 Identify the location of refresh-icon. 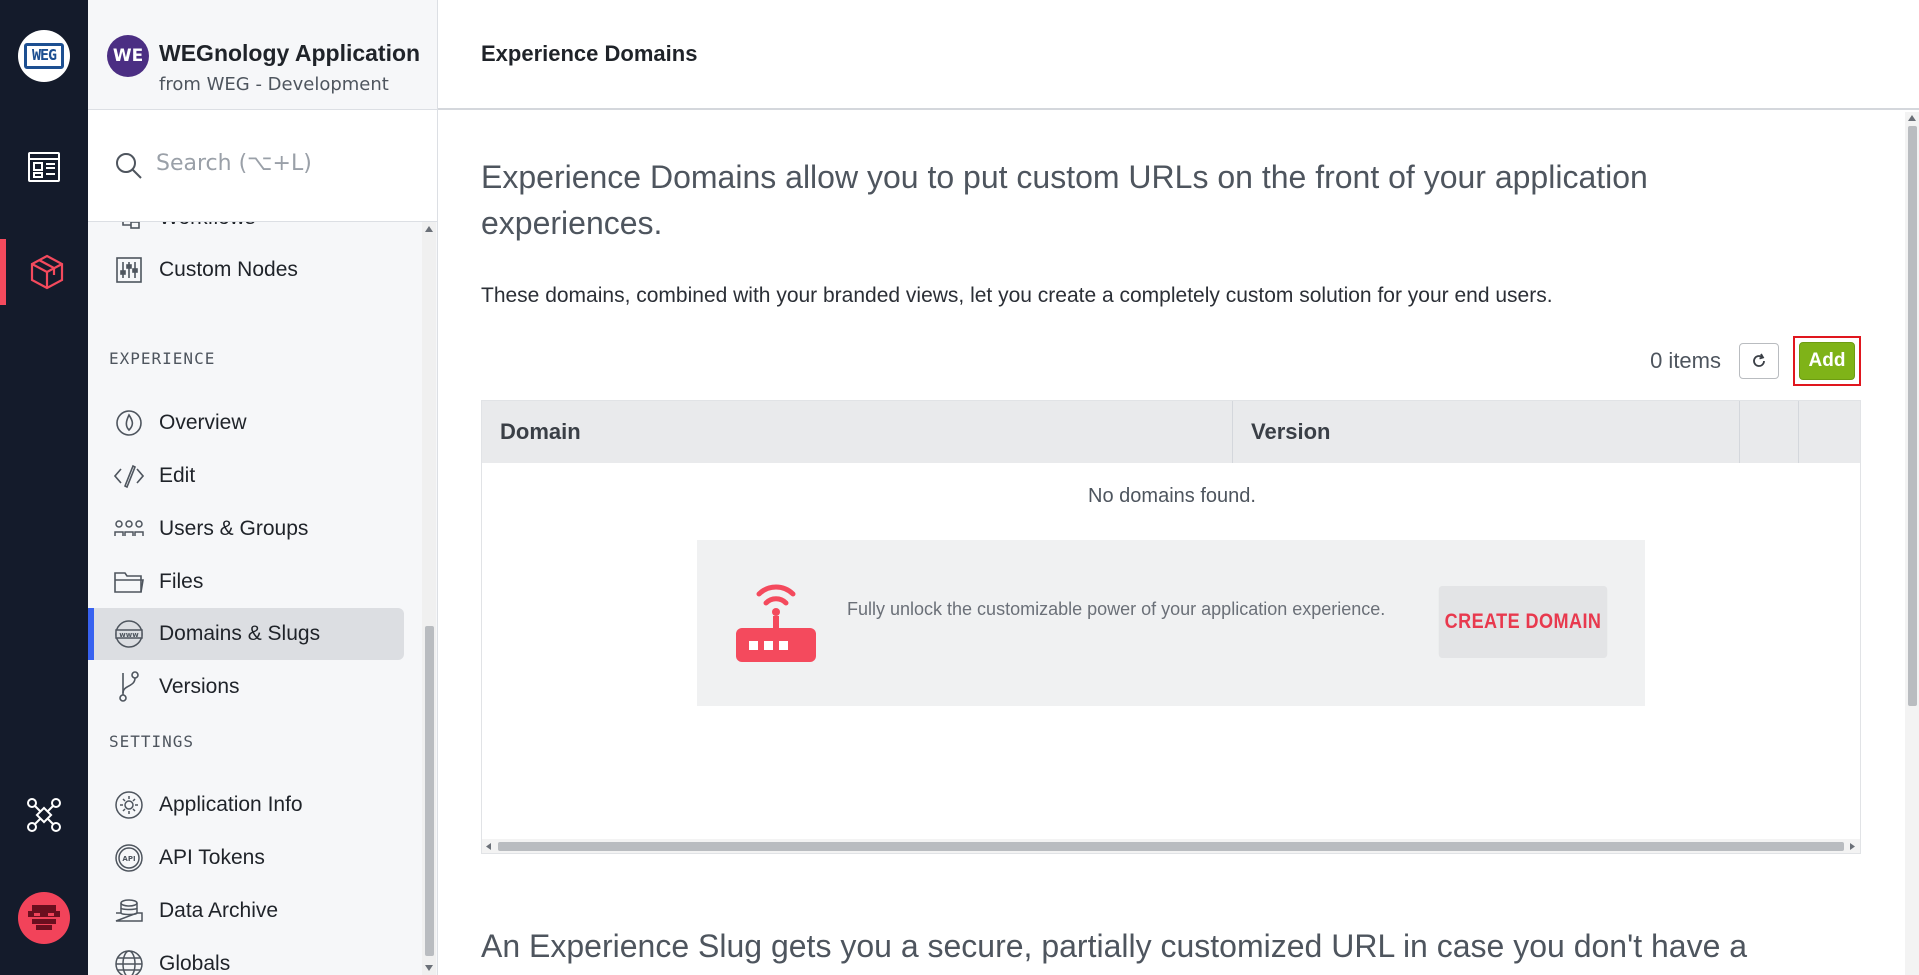
(1759, 360).